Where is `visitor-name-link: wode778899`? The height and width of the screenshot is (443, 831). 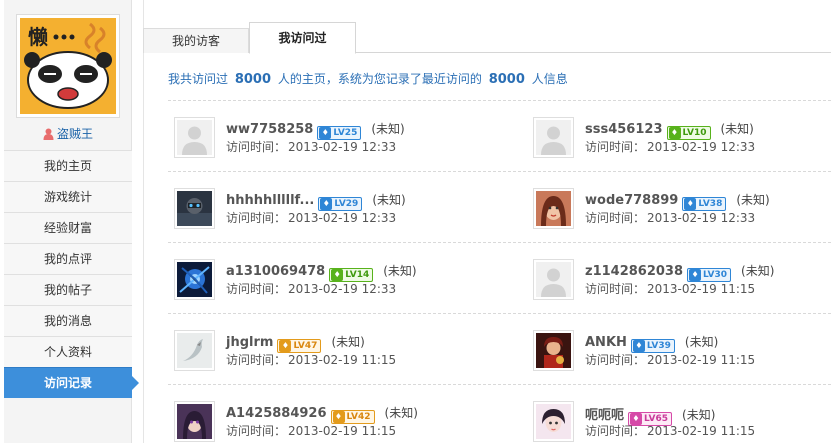
visitor-name-link: wode778899 is located at coordinates (631, 200).